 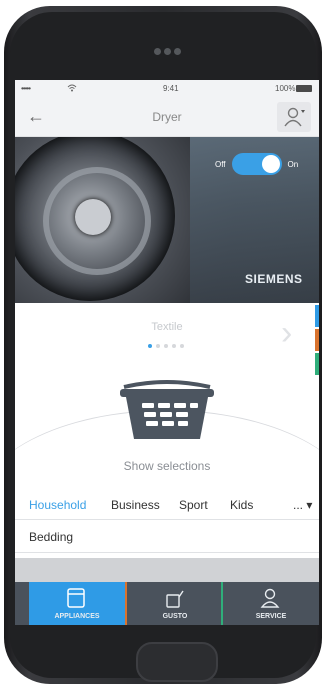 What do you see at coordinates (51, 537) in the screenshot?
I see `list-item-label: Bedding` at bounding box center [51, 537].